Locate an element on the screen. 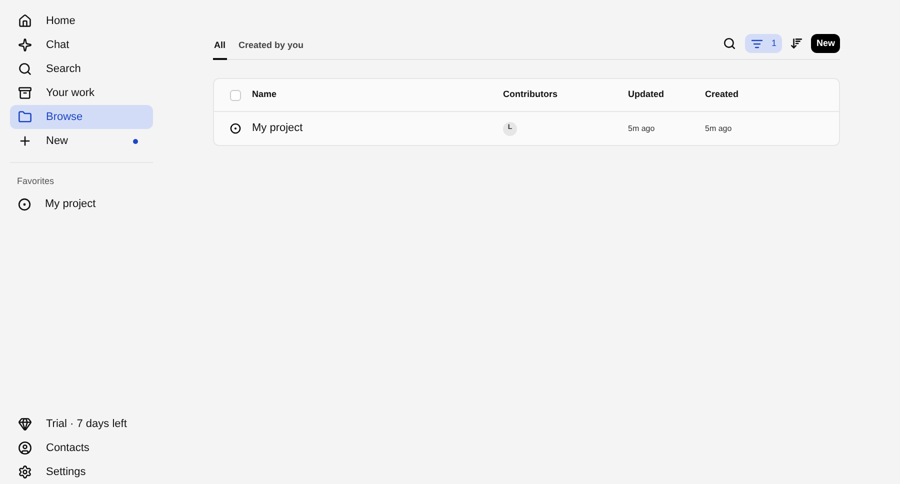 The height and width of the screenshot is (484, 900). sparkle-icon is located at coordinates (25, 45).